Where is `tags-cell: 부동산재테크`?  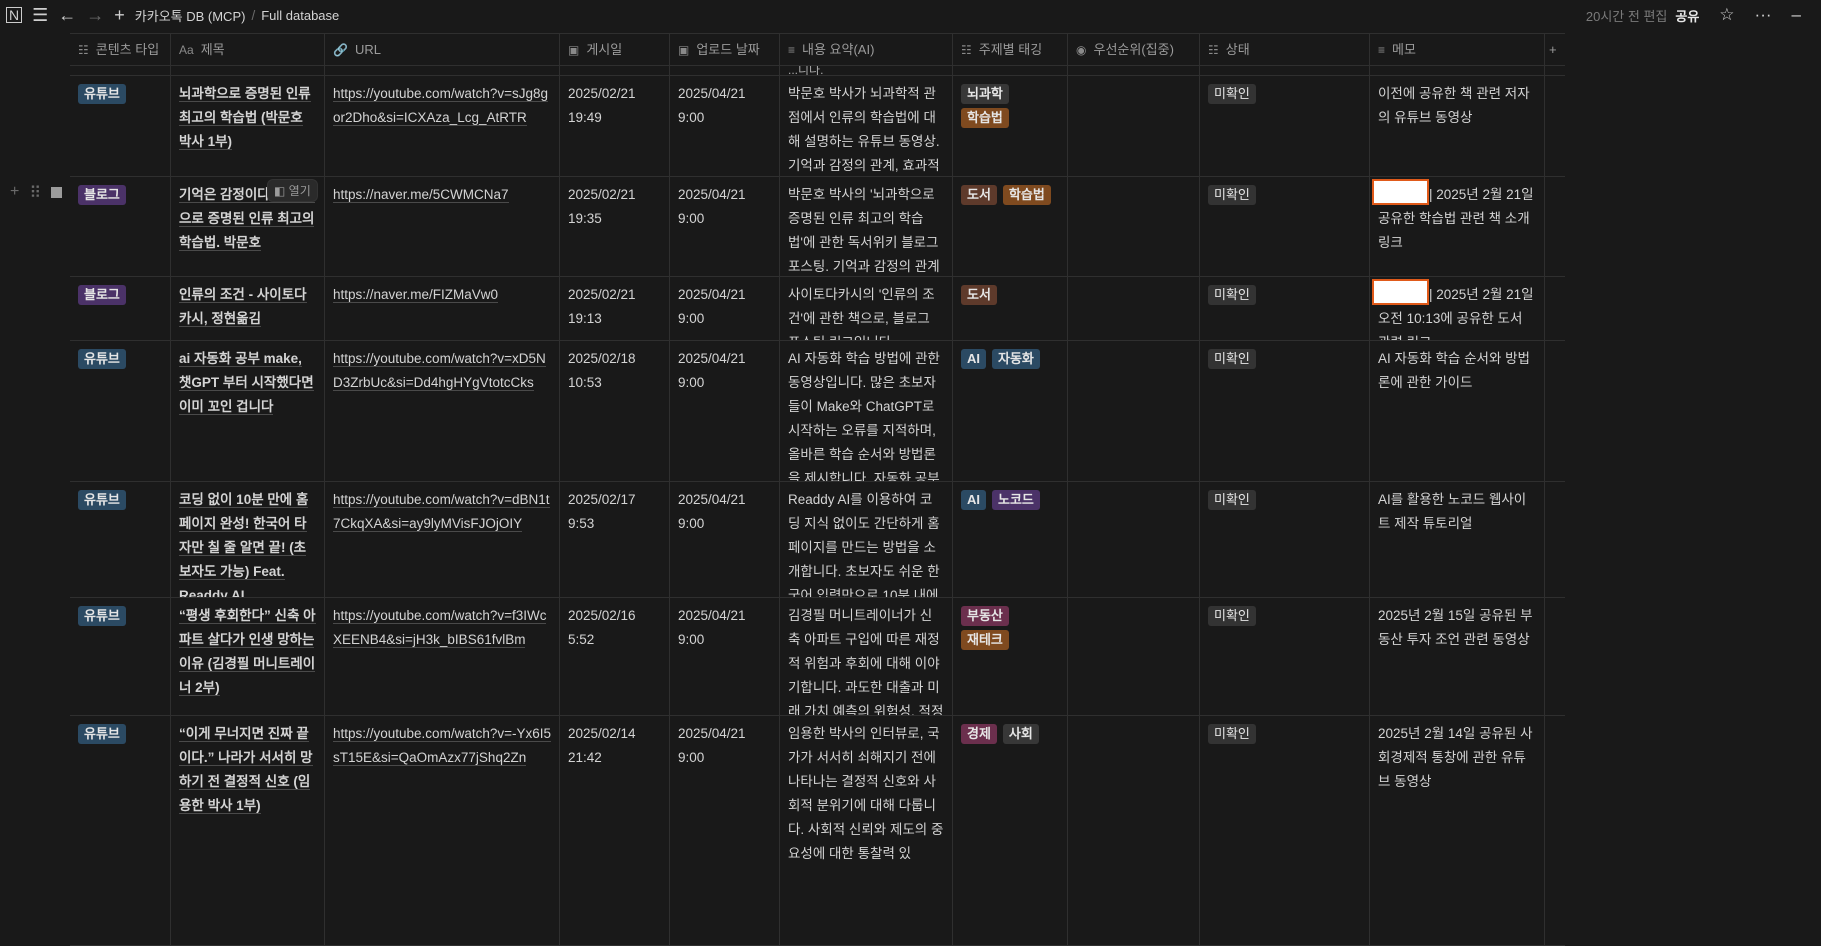
tags-cell: 부동산재테크 is located at coordinates (1010, 656).